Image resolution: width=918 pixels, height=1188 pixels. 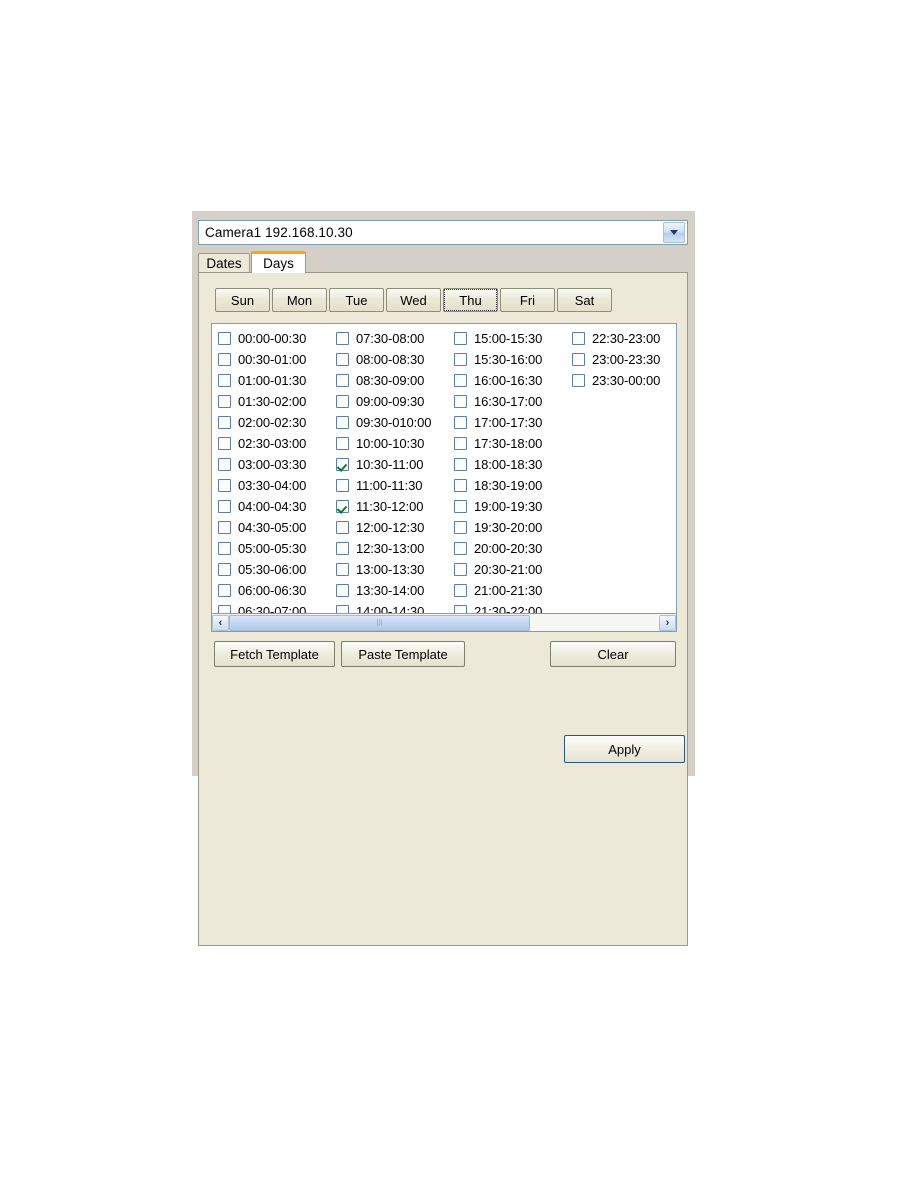 What do you see at coordinates (527, 300) in the screenshot?
I see `day-button-fri: Fri` at bounding box center [527, 300].